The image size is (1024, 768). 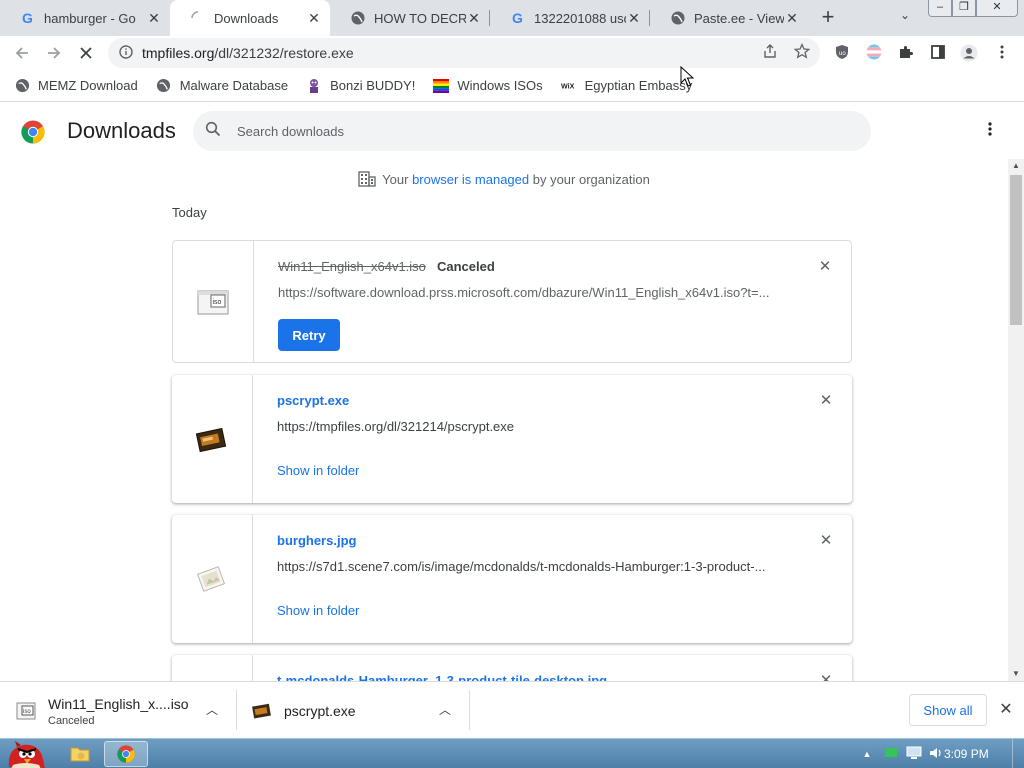 I want to click on shelf-item-text: Win11_English_x....iso Canceled, so click(x=118, y=711).